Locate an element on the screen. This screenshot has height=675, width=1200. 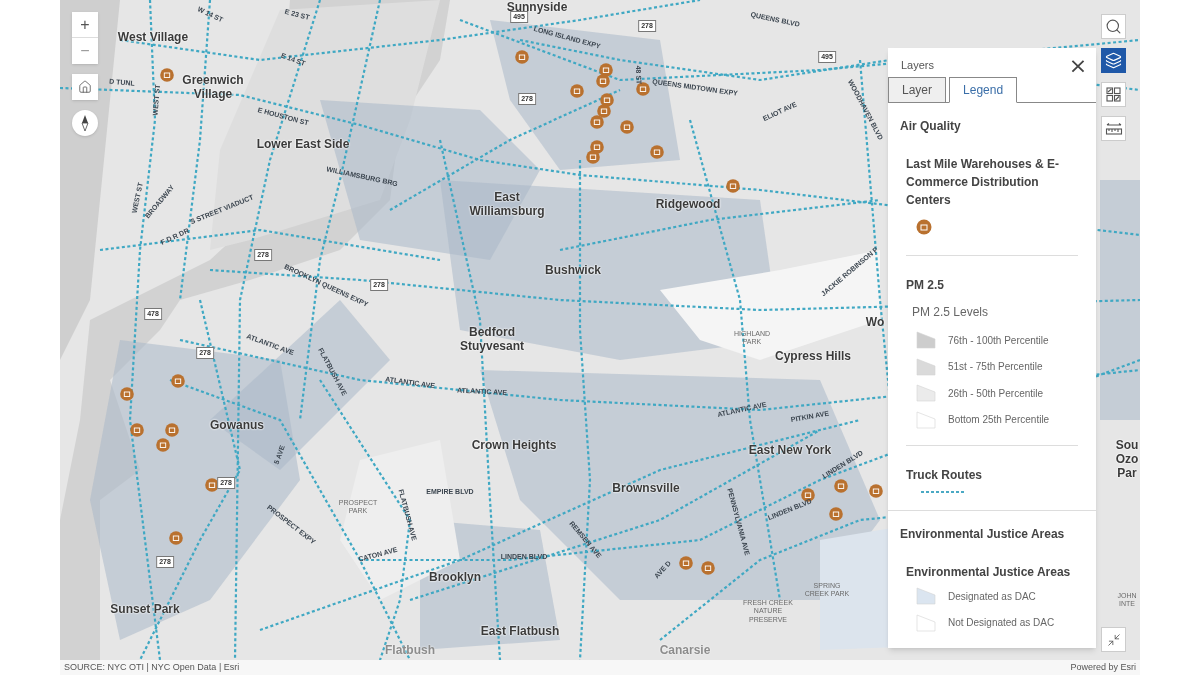
home-icon is located at coordinates (85, 87).